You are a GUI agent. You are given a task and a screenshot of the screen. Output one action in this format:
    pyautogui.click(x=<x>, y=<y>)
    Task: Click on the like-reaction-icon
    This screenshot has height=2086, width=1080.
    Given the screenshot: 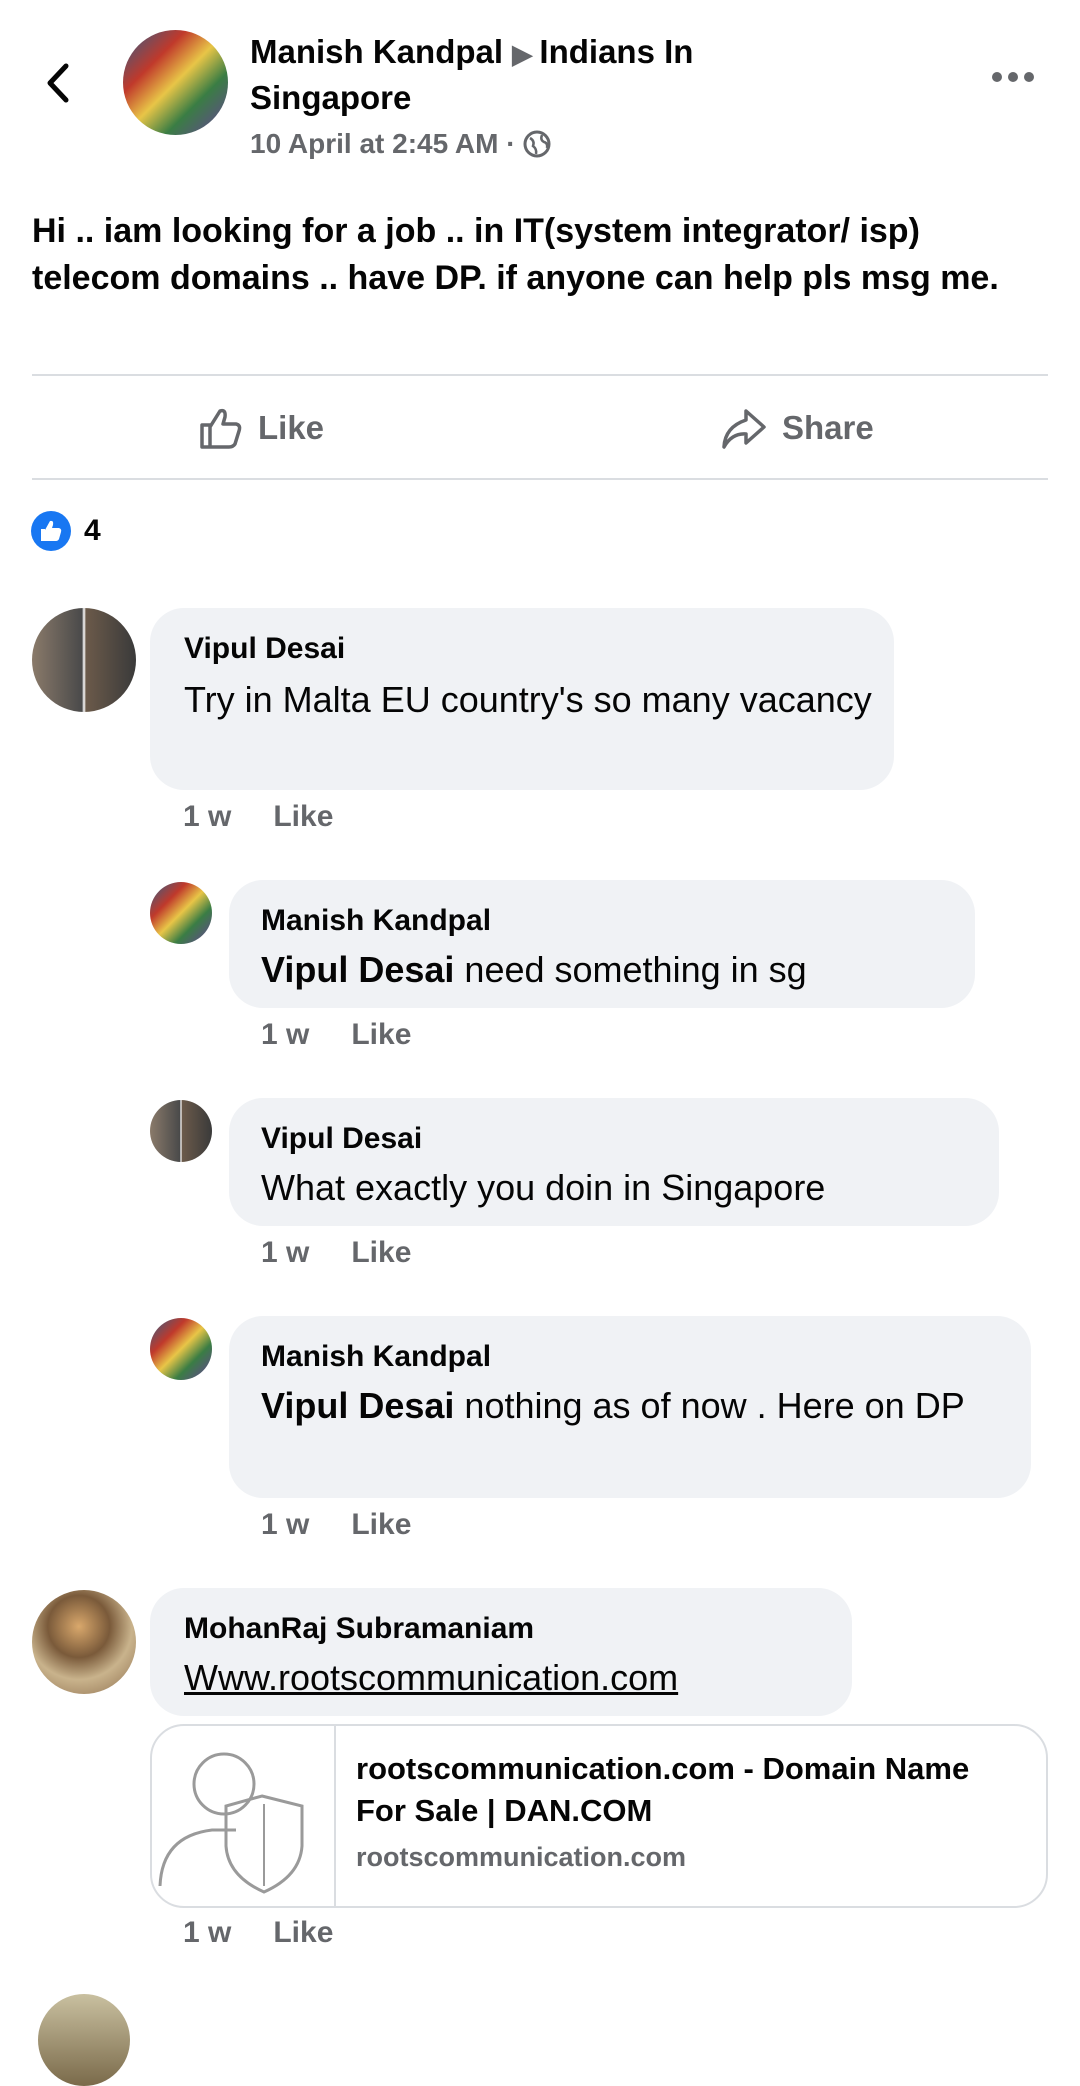 What is the action you would take?
    pyautogui.click(x=51, y=531)
    